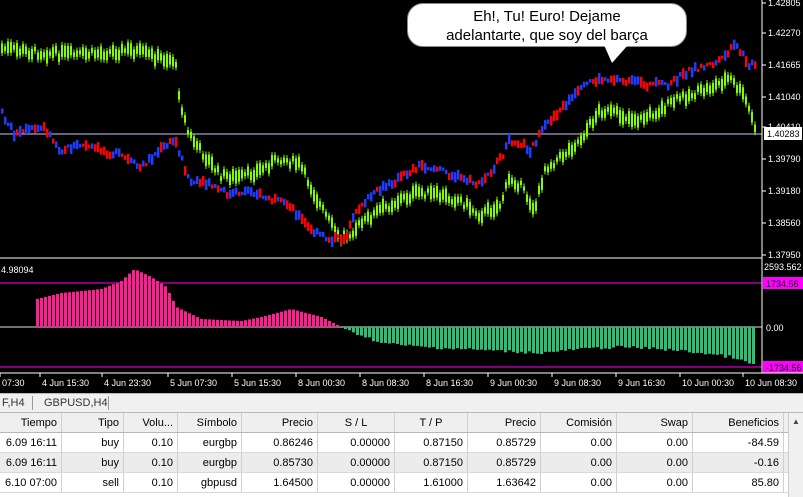 This screenshot has height=497, width=803. Describe the element at coordinates (280, 422) in the screenshot. I see `col-header-price: Precio` at that location.